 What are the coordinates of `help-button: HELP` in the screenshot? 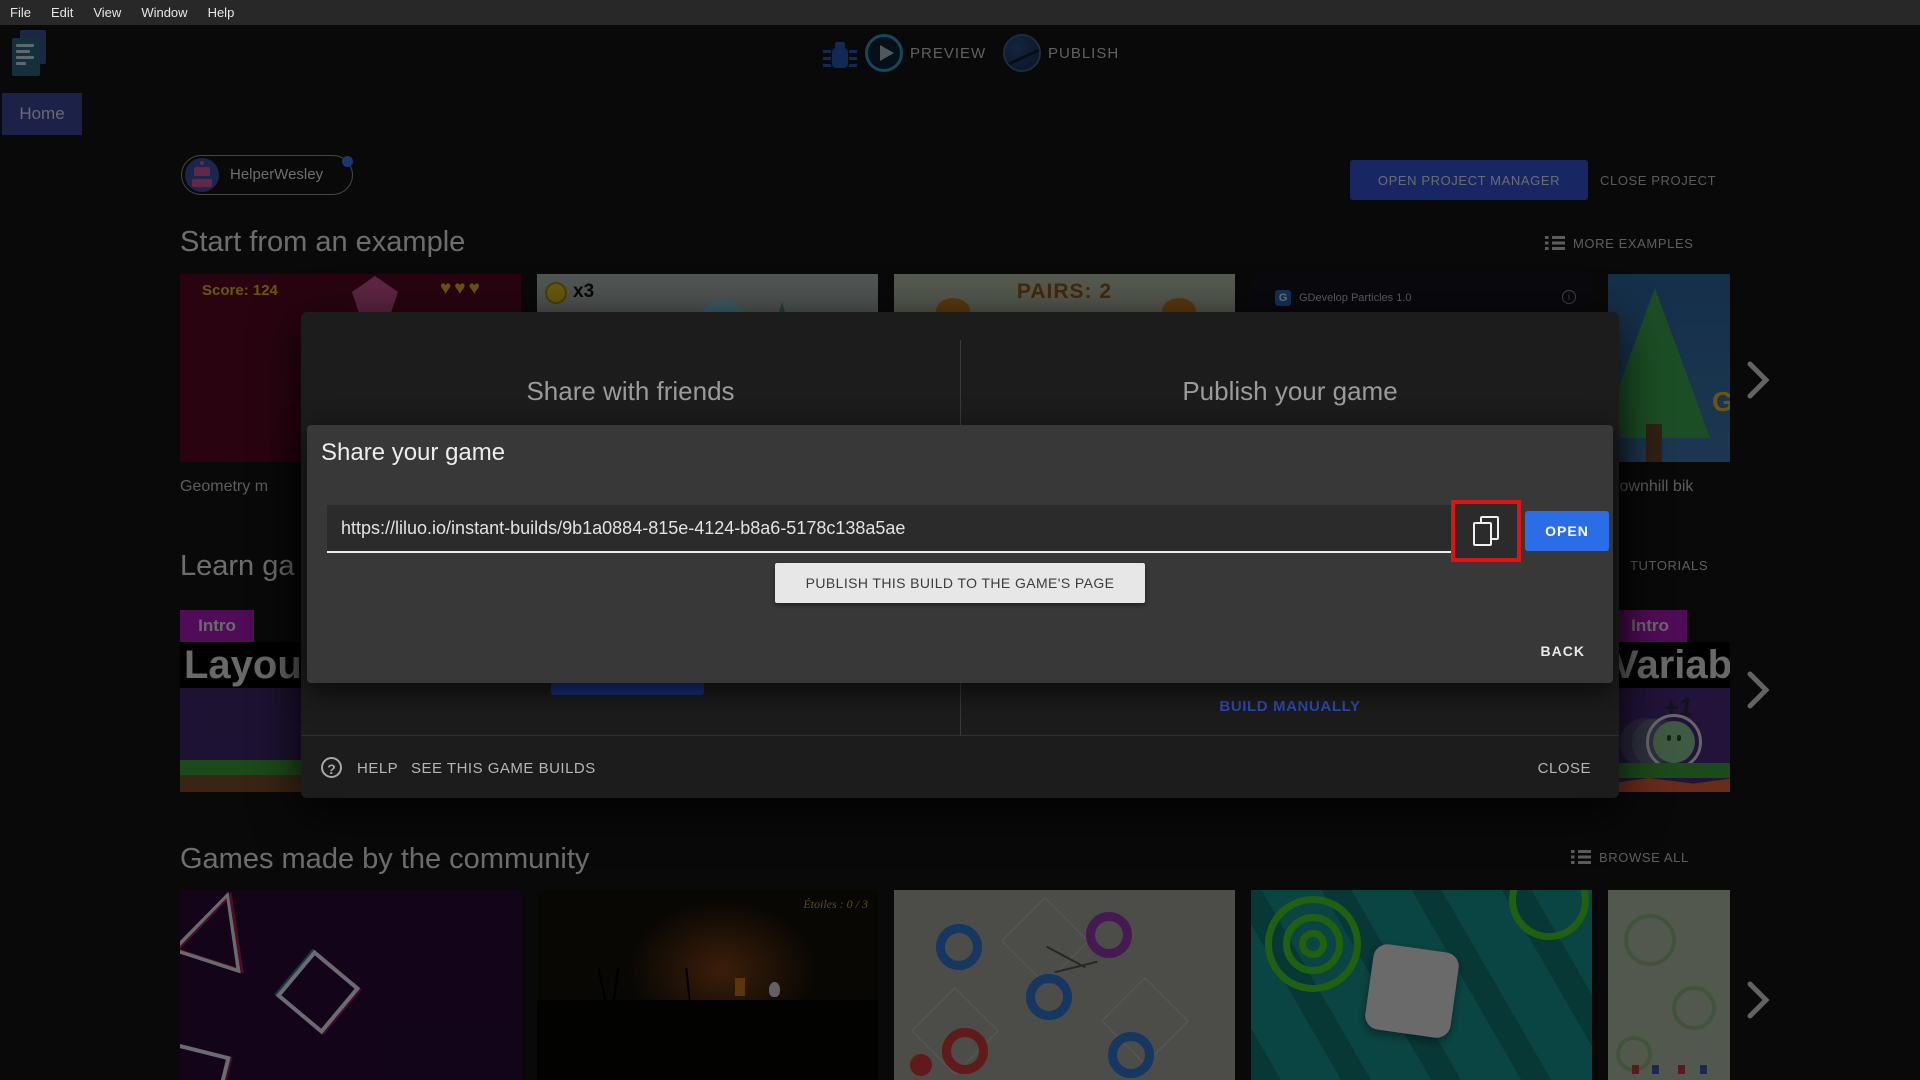 It's located at (377, 768).